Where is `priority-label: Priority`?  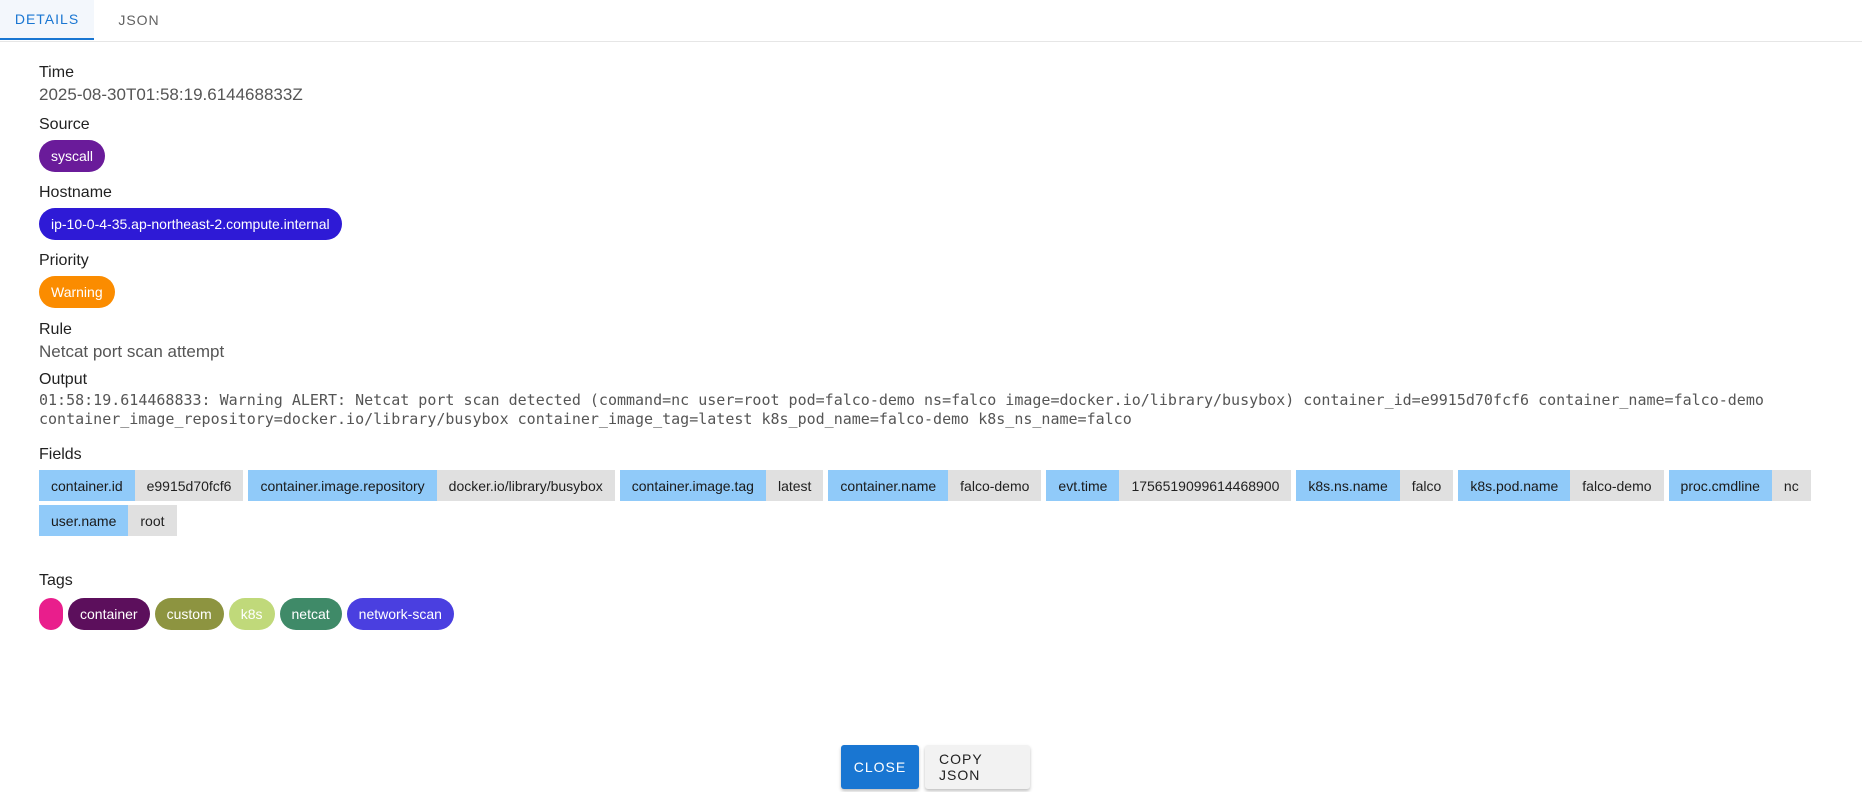 priority-label: Priority is located at coordinates (64, 260).